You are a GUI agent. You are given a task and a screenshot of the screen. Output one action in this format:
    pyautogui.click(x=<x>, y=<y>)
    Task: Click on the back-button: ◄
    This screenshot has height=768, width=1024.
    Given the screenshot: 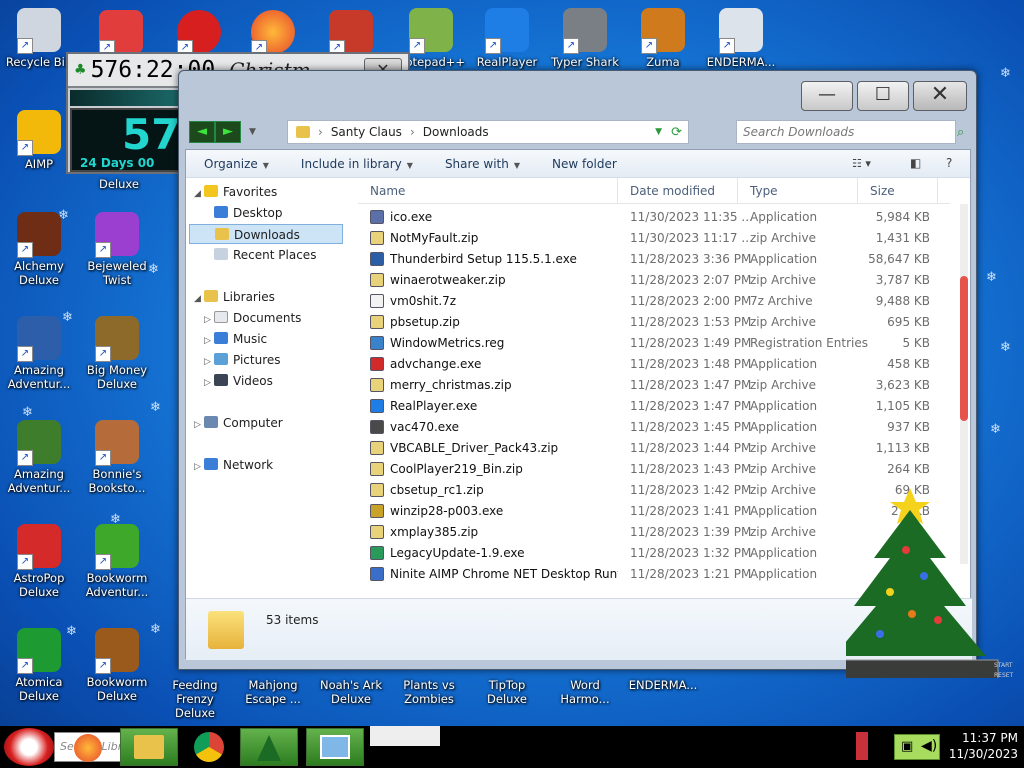 What is the action you would take?
    pyautogui.click(x=202, y=132)
    